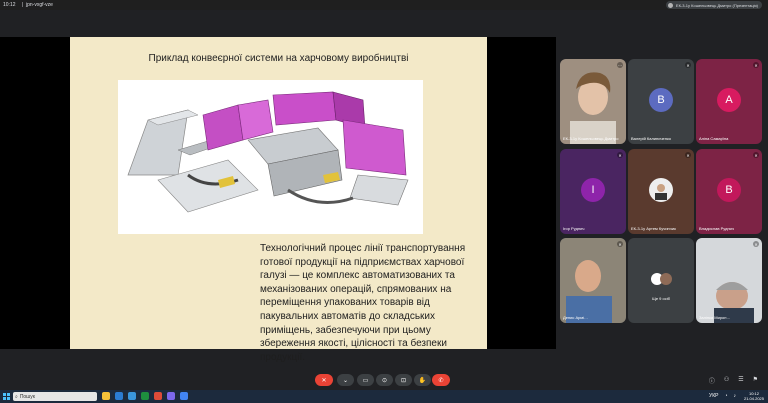 This screenshot has height=403, width=768. I want to click on emoji-icon: ⊙, so click(384, 380).